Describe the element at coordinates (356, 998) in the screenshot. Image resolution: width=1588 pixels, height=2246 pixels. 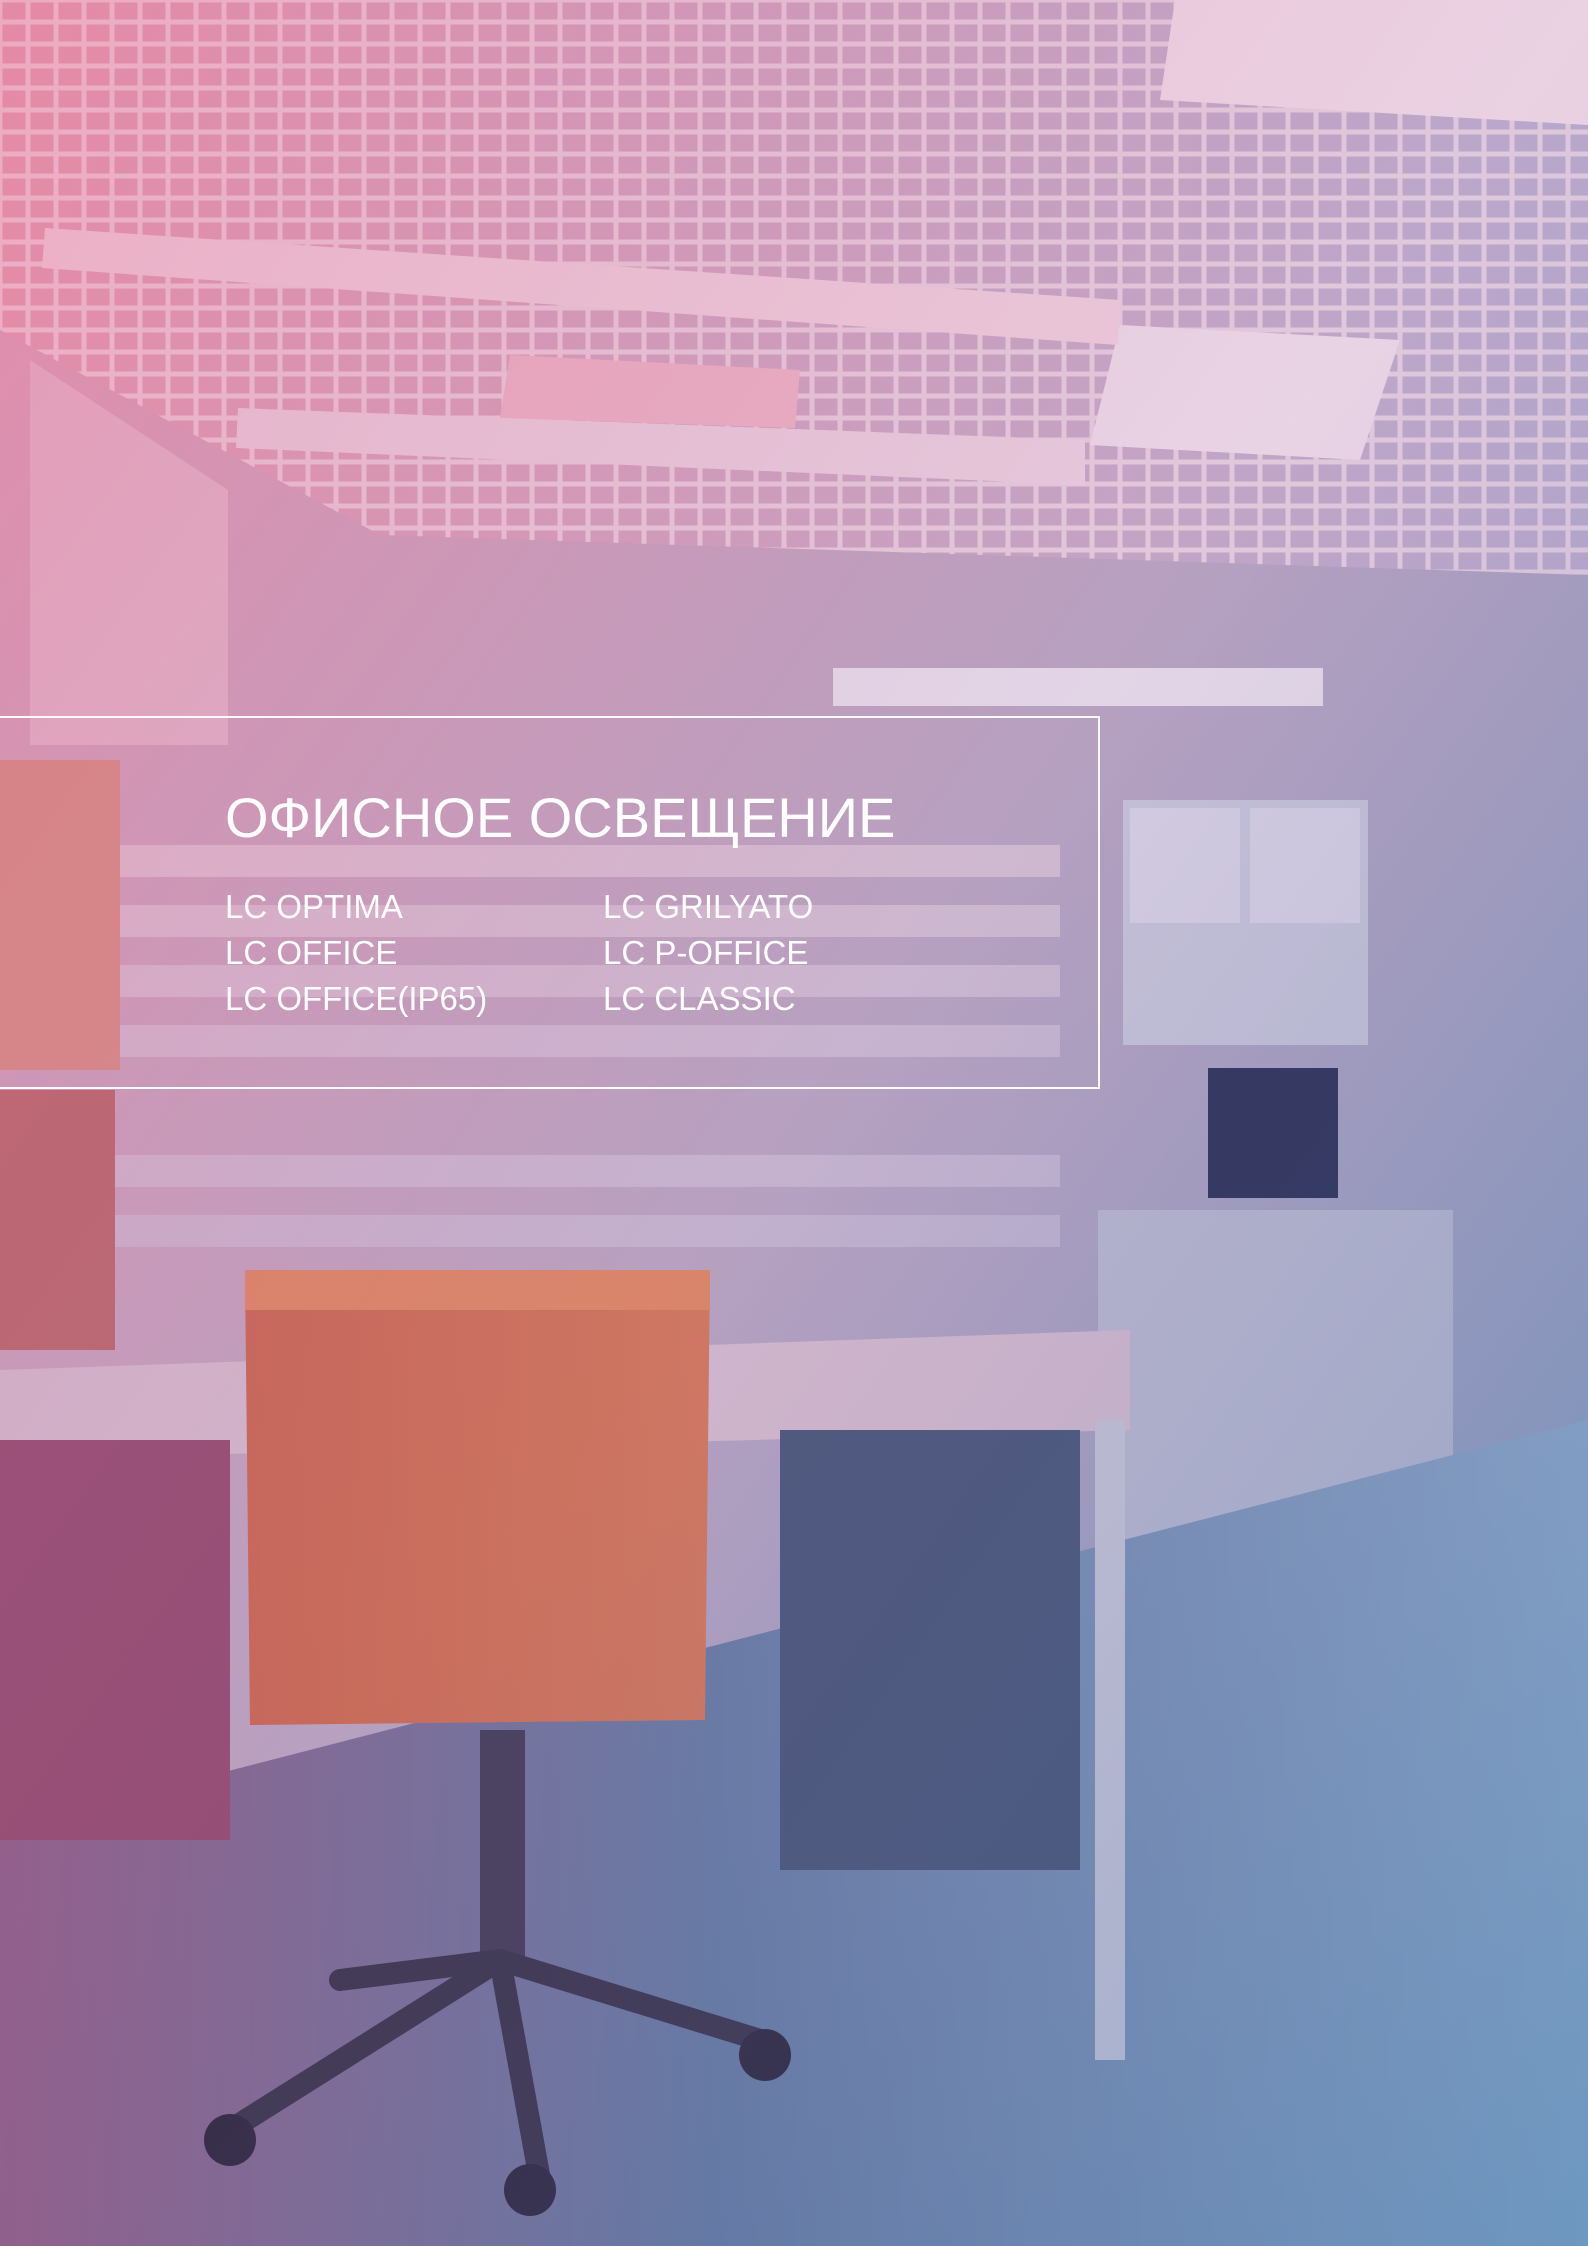
I see `product-item: LC OFFICE(IP65)` at that location.